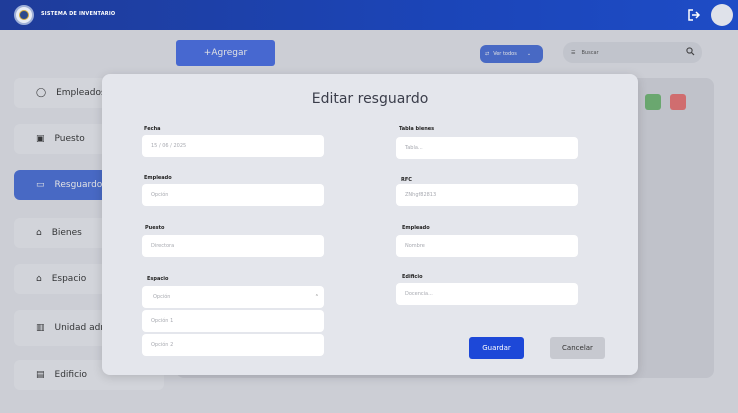 This screenshot has height=413, width=738. What do you see at coordinates (233, 246) in the screenshot?
I see `puesto-field: Directora` at bounding box center [233, 246].